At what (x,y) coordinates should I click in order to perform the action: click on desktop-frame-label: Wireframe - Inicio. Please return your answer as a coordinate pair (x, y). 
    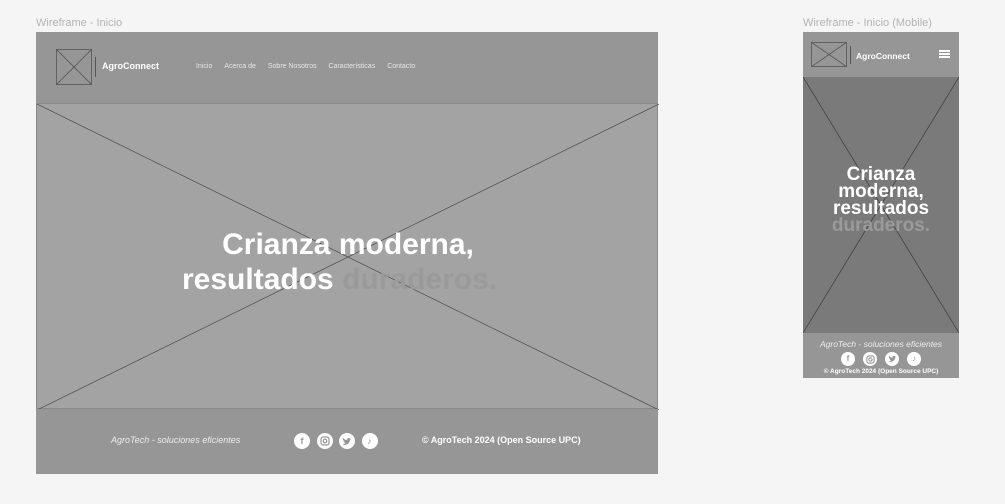
    Looking at the image, I should click on (79, 23).